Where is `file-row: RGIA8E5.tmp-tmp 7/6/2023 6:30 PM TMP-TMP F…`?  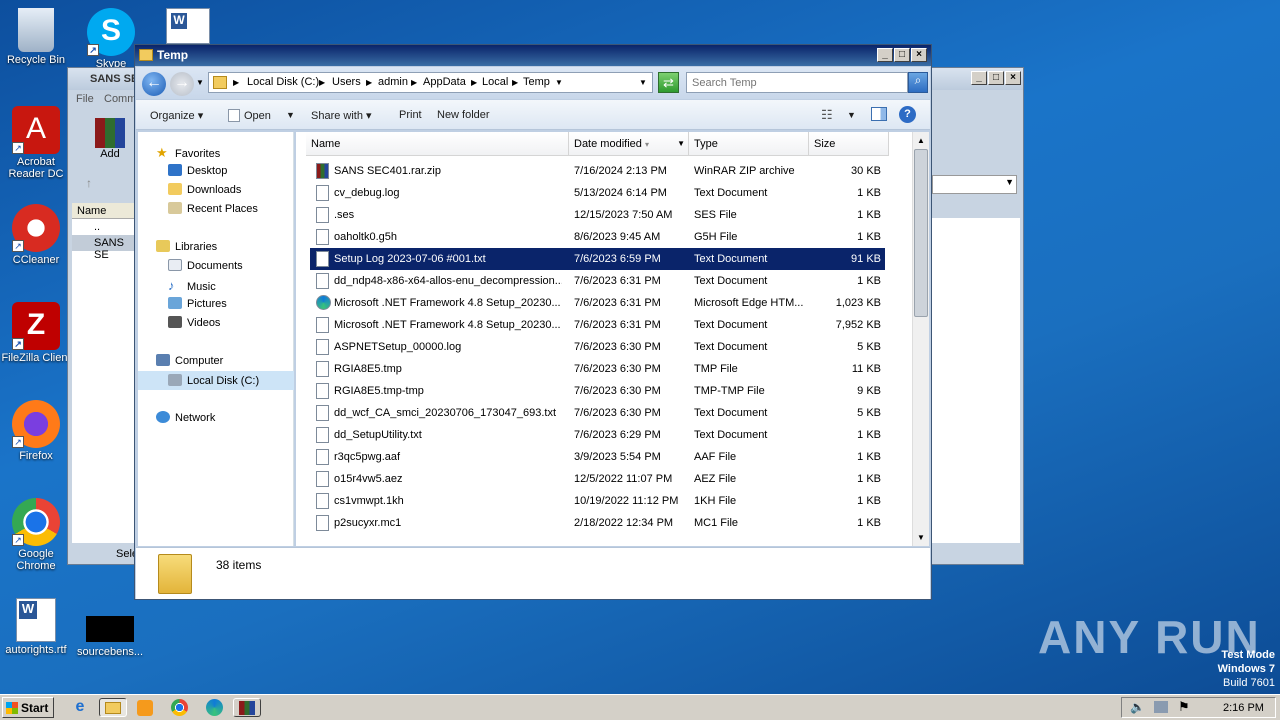
file-row: RGIA8E5.tmp-tmp 7/6/2023 6:30 PM TMP-TMP F… is located at coordinates (597, 391).